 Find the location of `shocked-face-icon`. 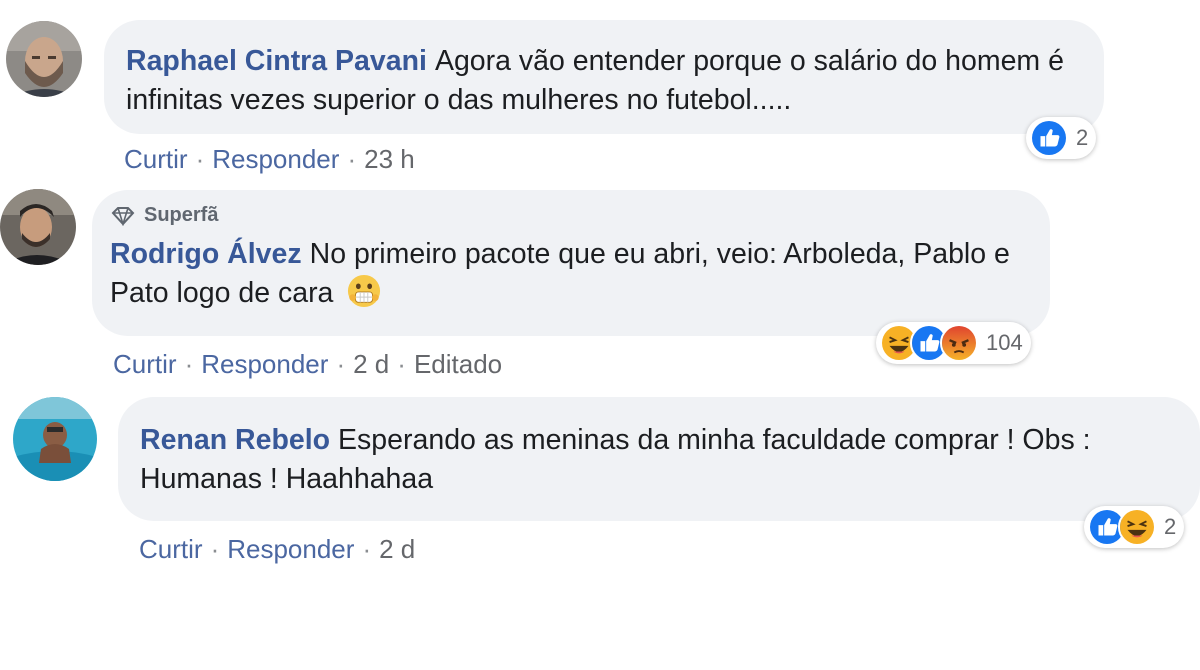

shocked-face-icon is located at coordinates (364, 291).